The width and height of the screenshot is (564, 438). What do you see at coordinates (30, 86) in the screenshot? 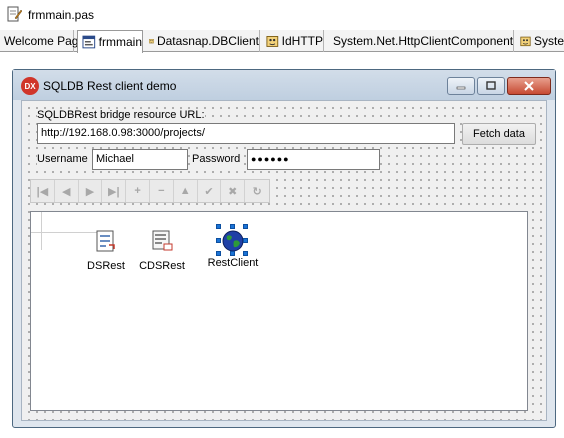
I see `form-app-icon: DX` at bounding box center [30, 86].